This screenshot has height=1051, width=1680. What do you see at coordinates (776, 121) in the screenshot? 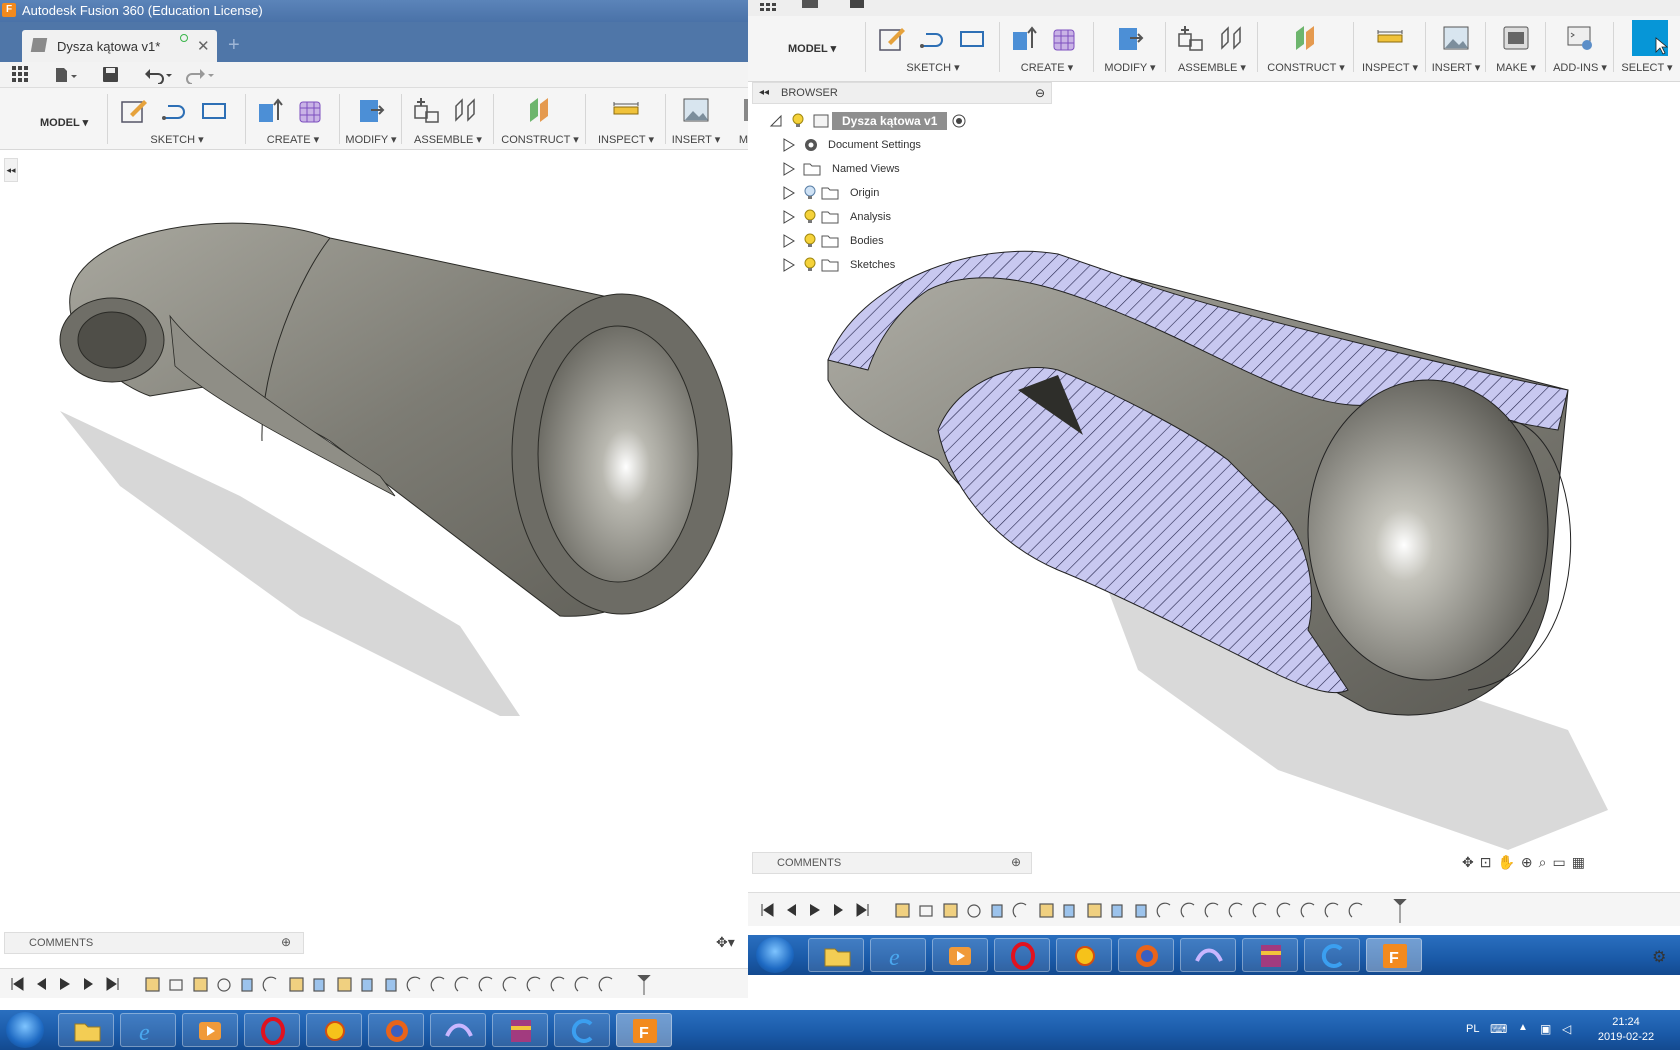
I see `collapse-arrow-icon` at bounding box center [776, 121].